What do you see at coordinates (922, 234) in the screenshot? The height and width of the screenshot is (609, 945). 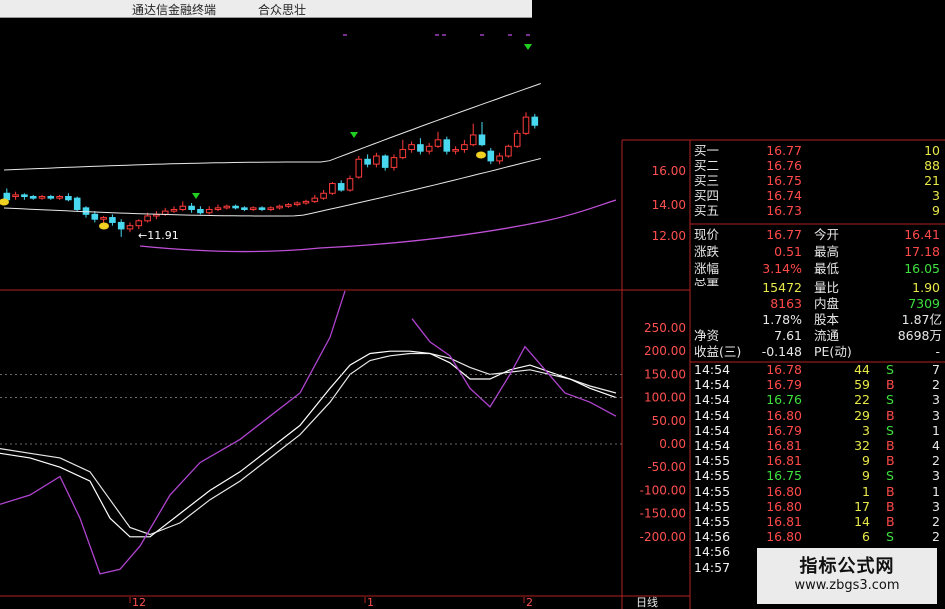 I see `open-value: 16.41` at bounding box center [922, 234].